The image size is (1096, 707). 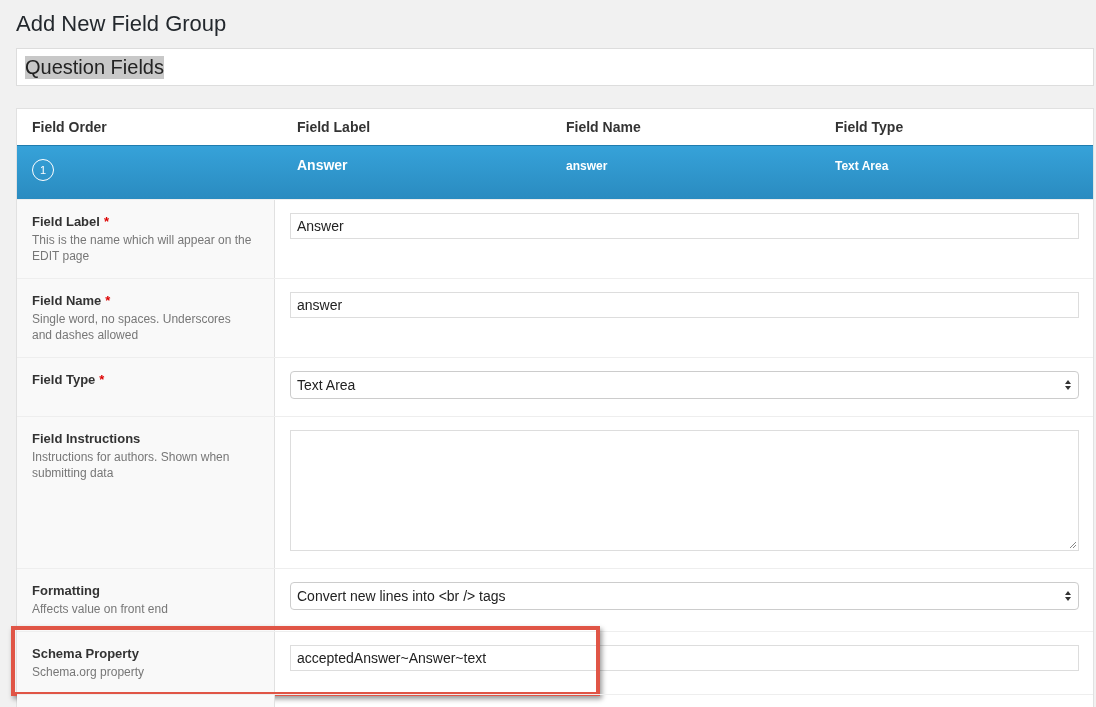 I want to click on select-dropdown: Convert new lines into <br /> tags, so click(x=684, y=596).